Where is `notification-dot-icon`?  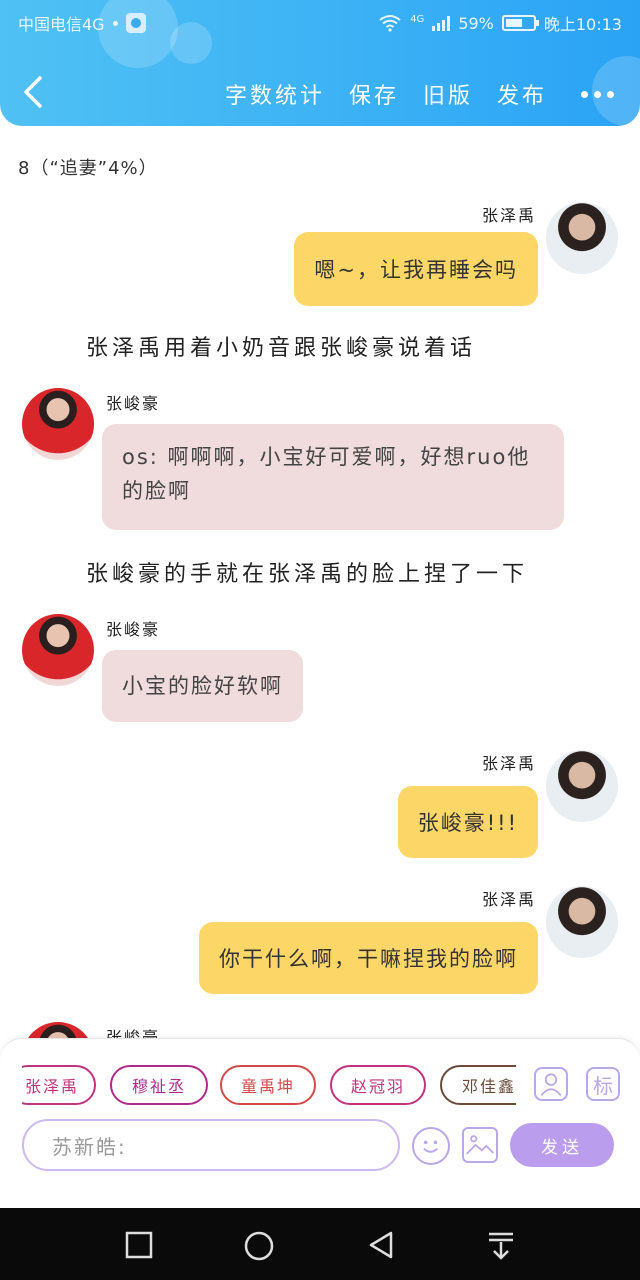 notification-dot-icon is located at coordinates (115, 23).